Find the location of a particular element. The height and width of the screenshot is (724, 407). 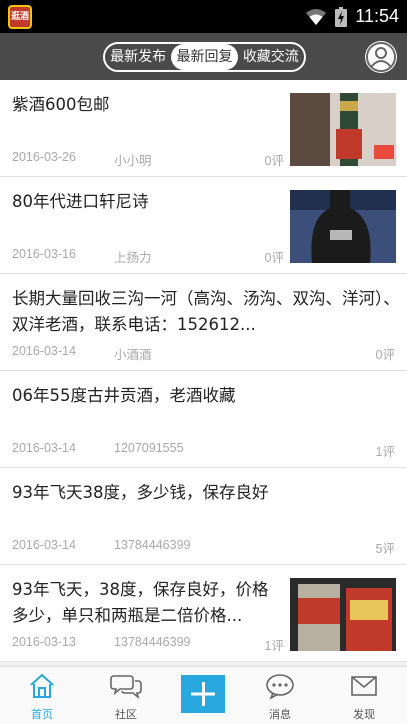

post-item: 06年55度古井贡酒，老酒收藏 2016-03-14 1207091555 1评 is located at coordinates (203, 419).